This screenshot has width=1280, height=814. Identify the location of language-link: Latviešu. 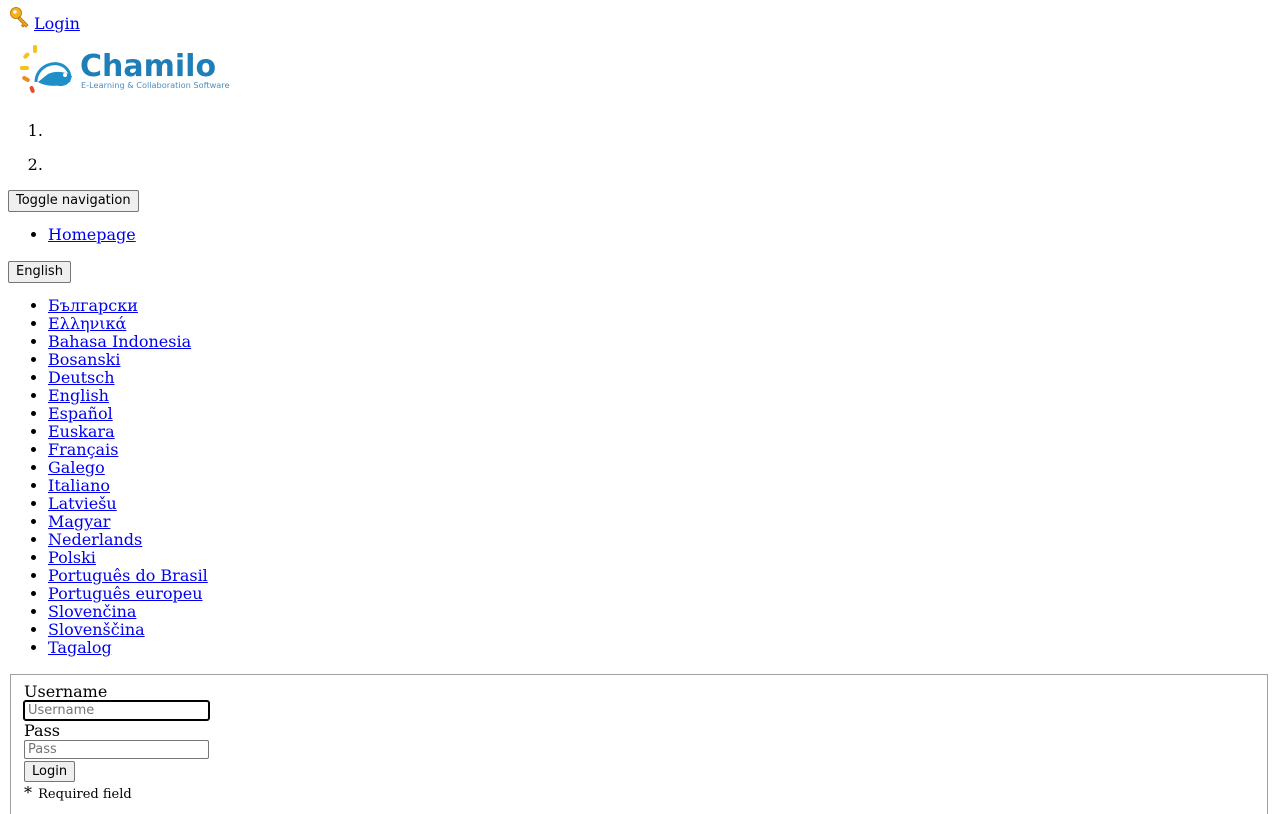
(82, 503).